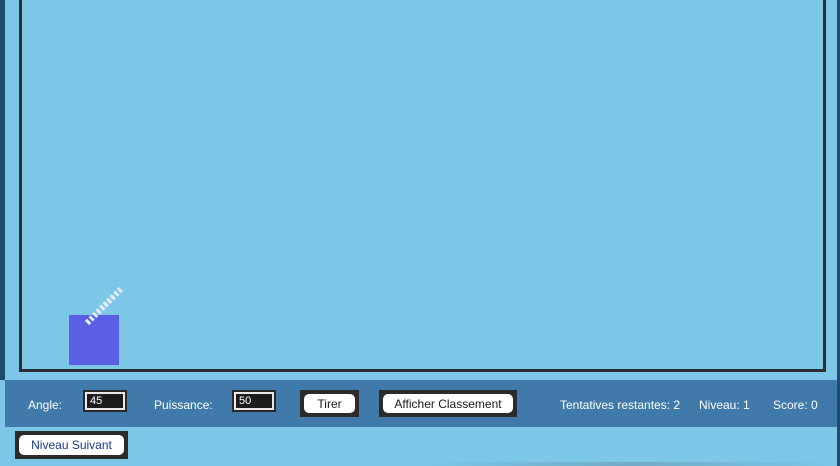 Image resolution: width=840 pixels, height=466 pixels. I want to click on footer-text-fragment, so click(630, 464).